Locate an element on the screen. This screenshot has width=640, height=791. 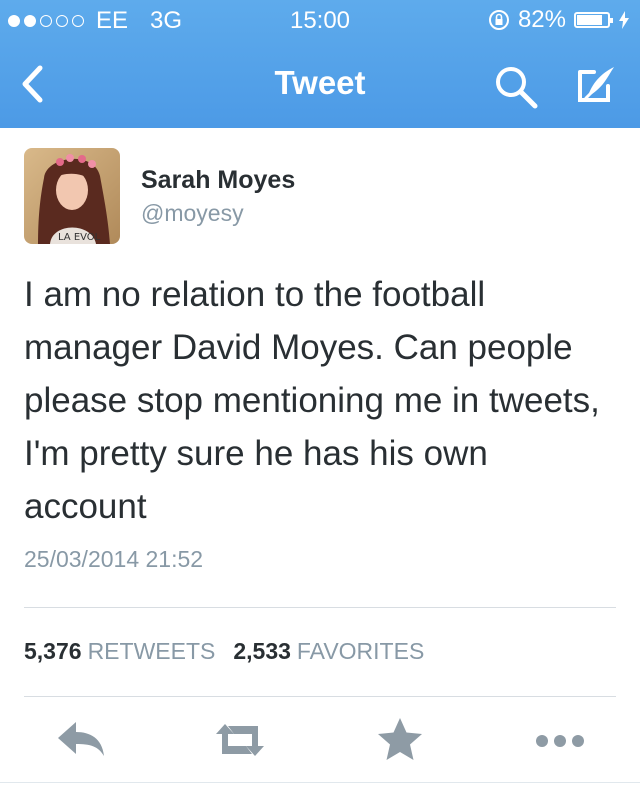
orientation-lock-icon is located at coordinates (498, 20).